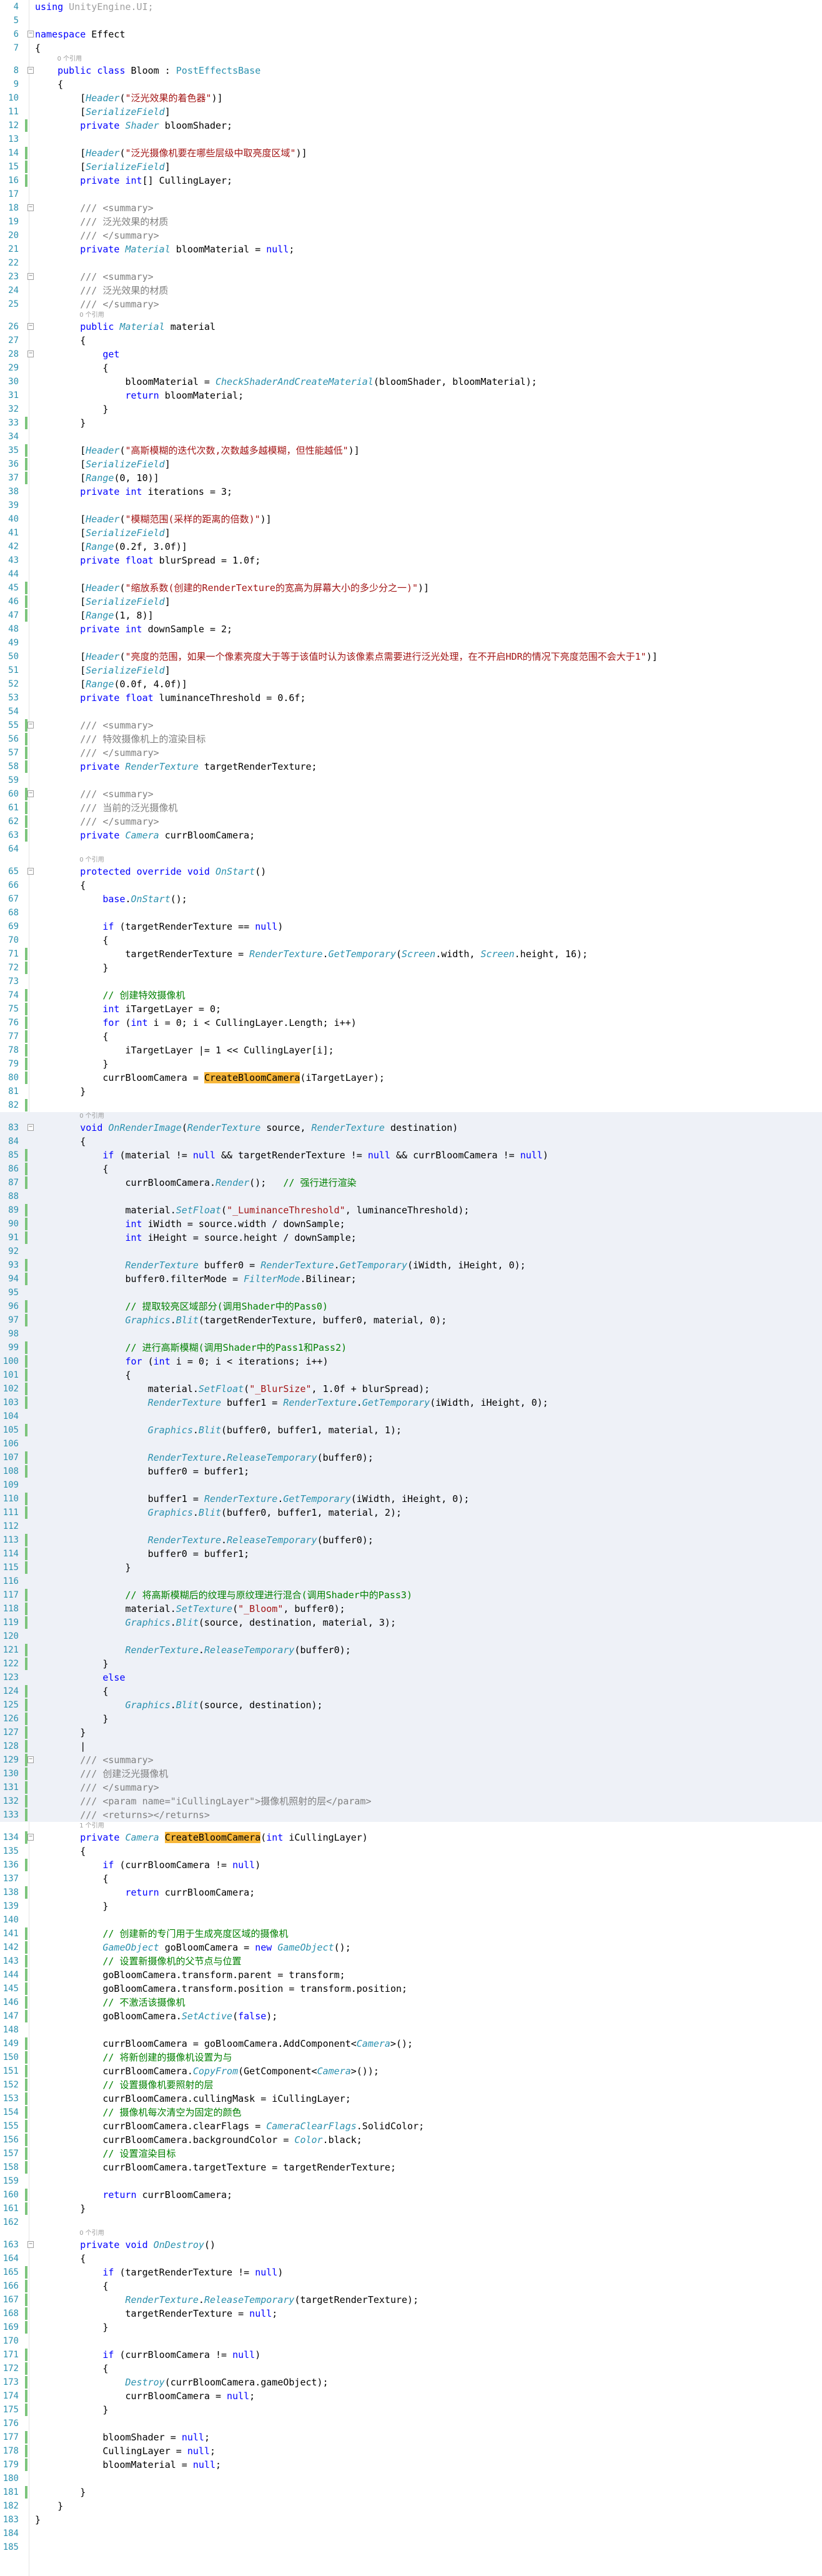 This screenshot has height=2576, width=822. I want to click on code-line: 55 − /// <summary>, so click(411, 726).